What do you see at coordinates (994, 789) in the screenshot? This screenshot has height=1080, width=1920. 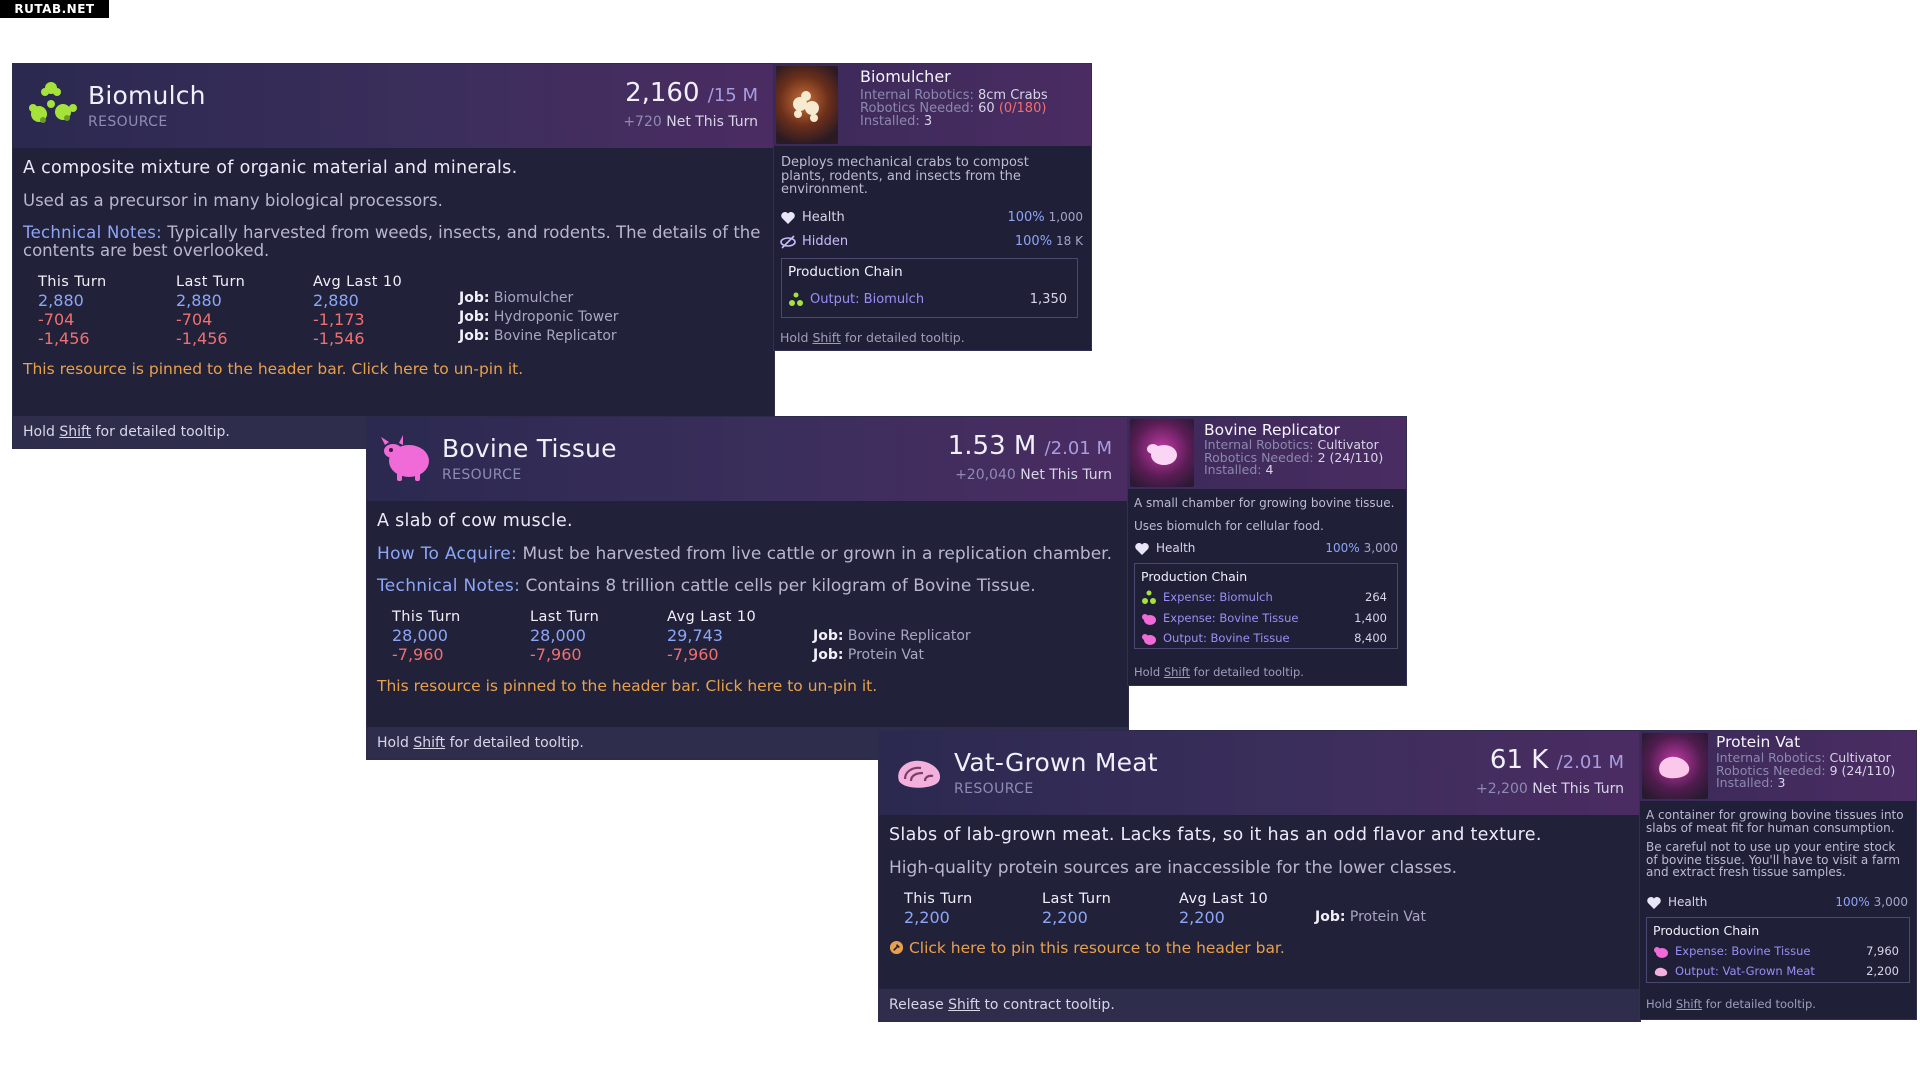 I see `resource-type: RESOURCE` at bounding box center [994, 789].